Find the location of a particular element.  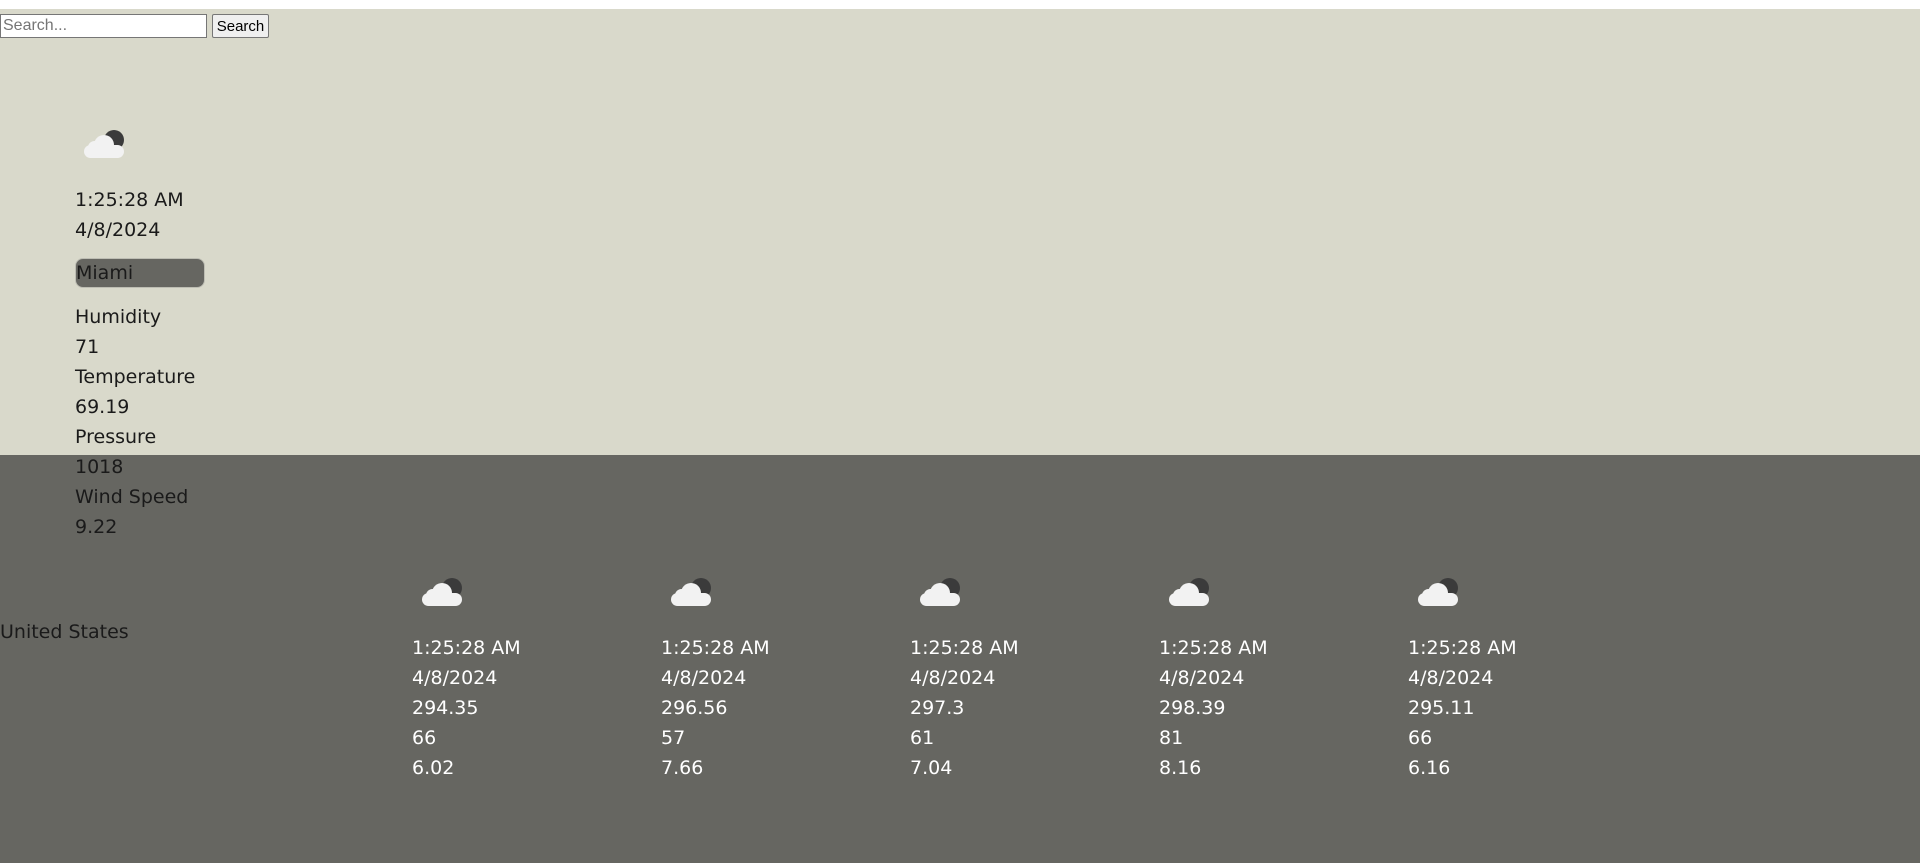

current-date: 4/8/2024 is located at coordinates (118, 230).